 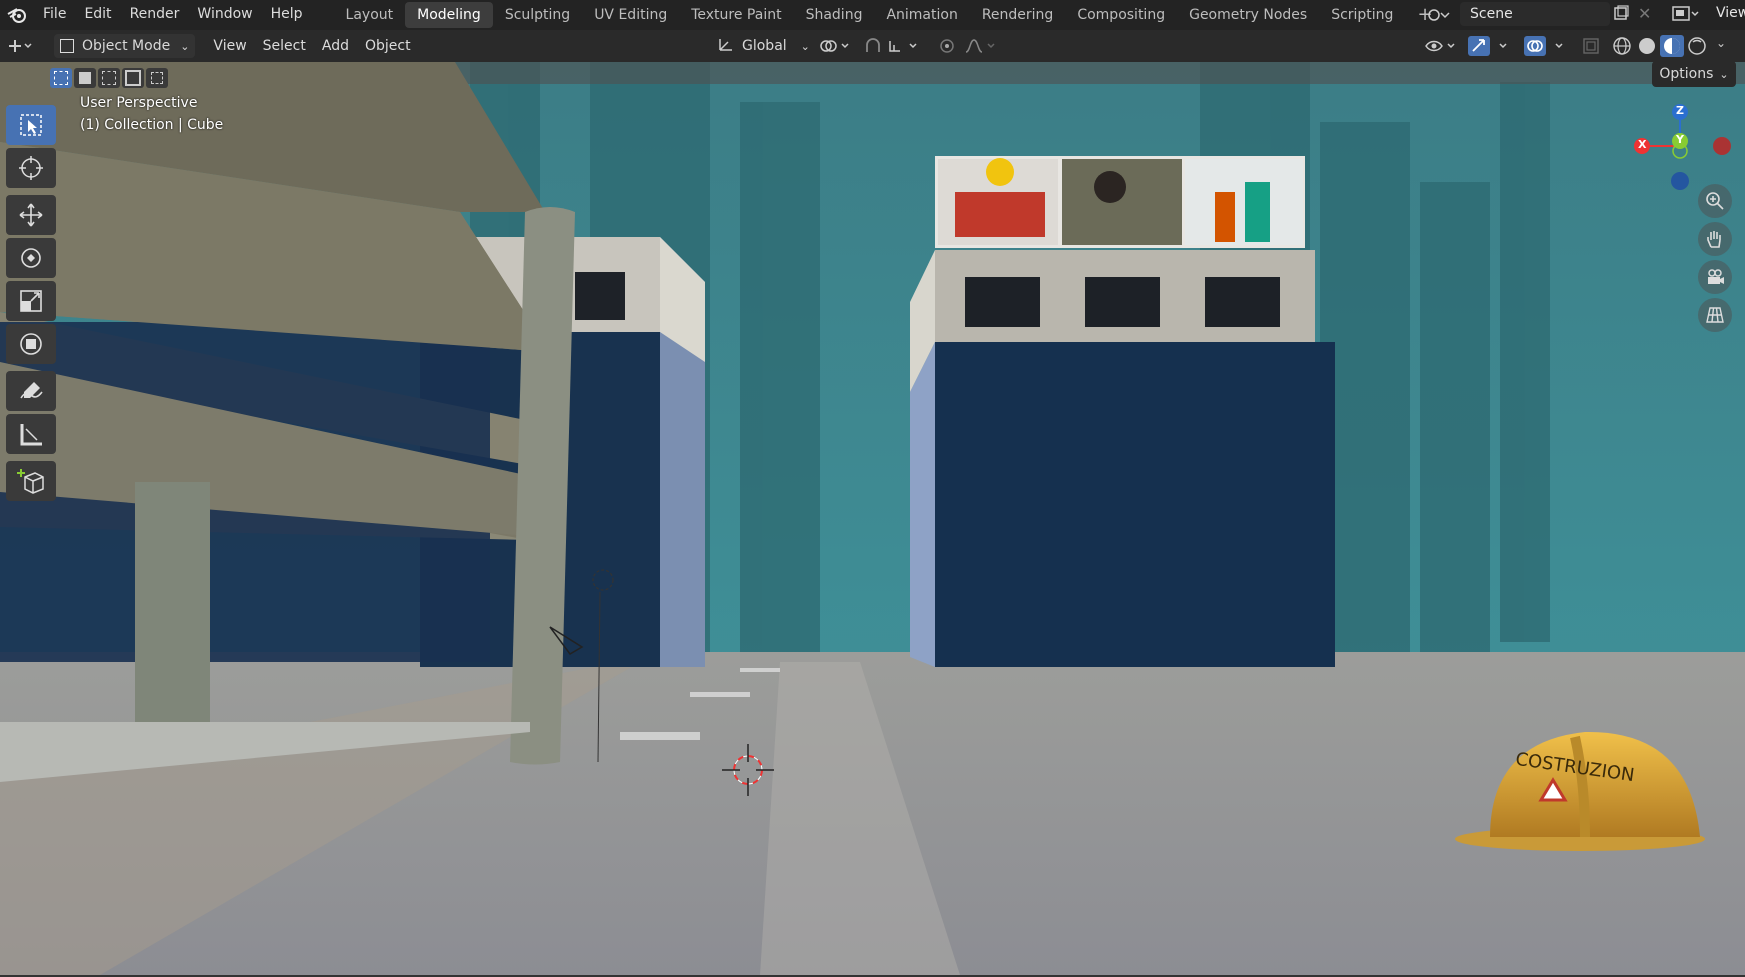 What do you see at coordinates (157, 78) in the screenshot?
I see `select-intersect-icon` at bounding box center [157, 78].